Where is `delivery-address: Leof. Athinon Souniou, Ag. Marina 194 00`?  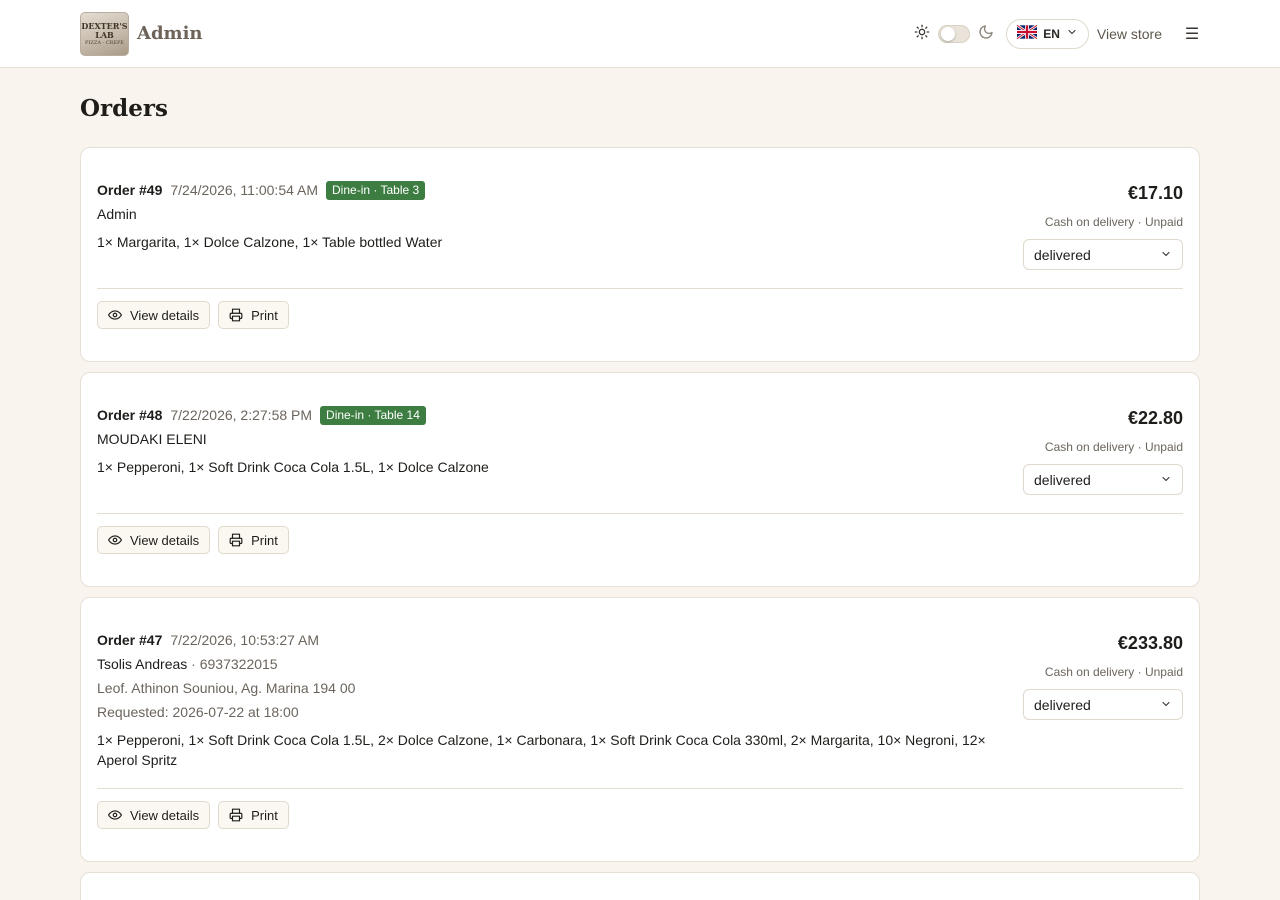 delivery-address: Leof. Athinon Souniou, Ag. Marina 194 00 is located at coordinates (226, 688).